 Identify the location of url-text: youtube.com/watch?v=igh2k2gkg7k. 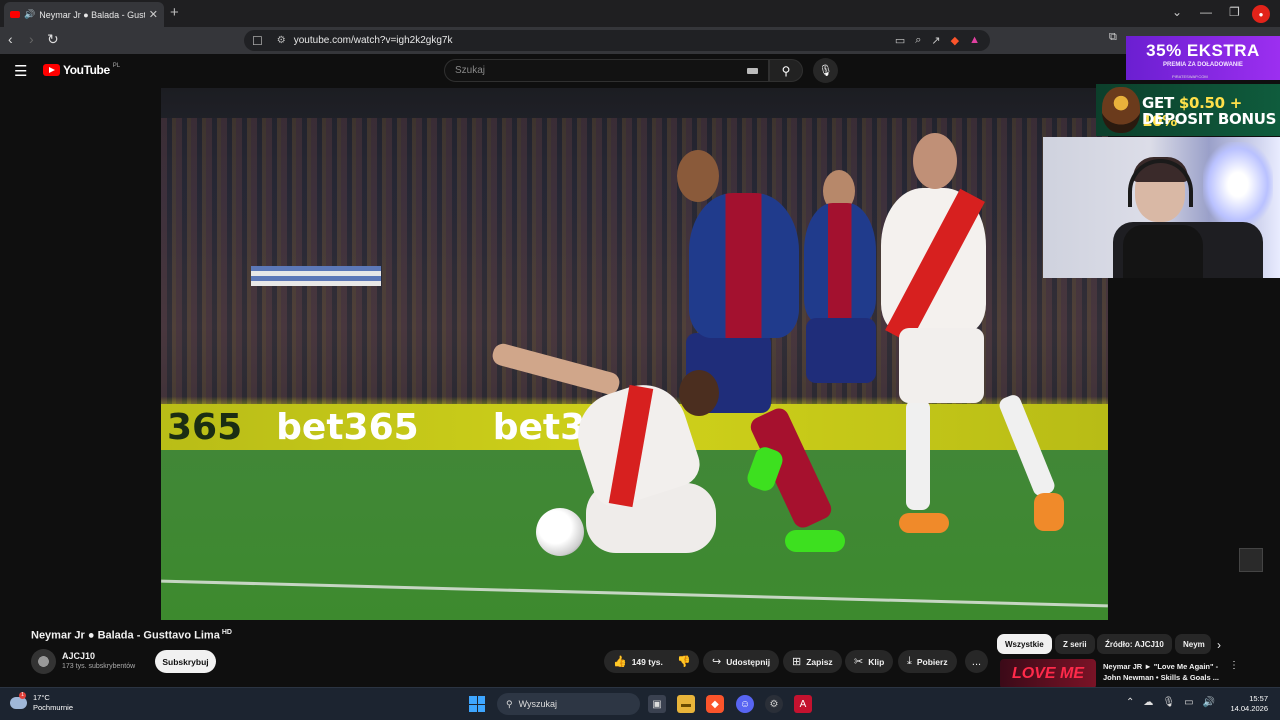
(373, 40).